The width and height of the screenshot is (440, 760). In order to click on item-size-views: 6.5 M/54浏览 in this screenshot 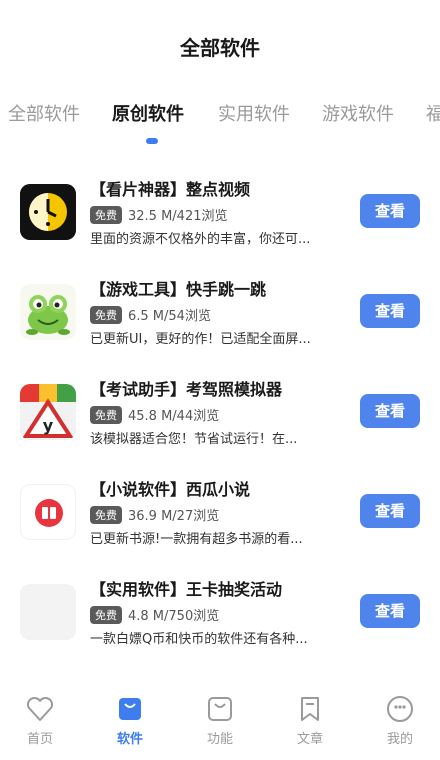, I will do `click(169, 316)`.